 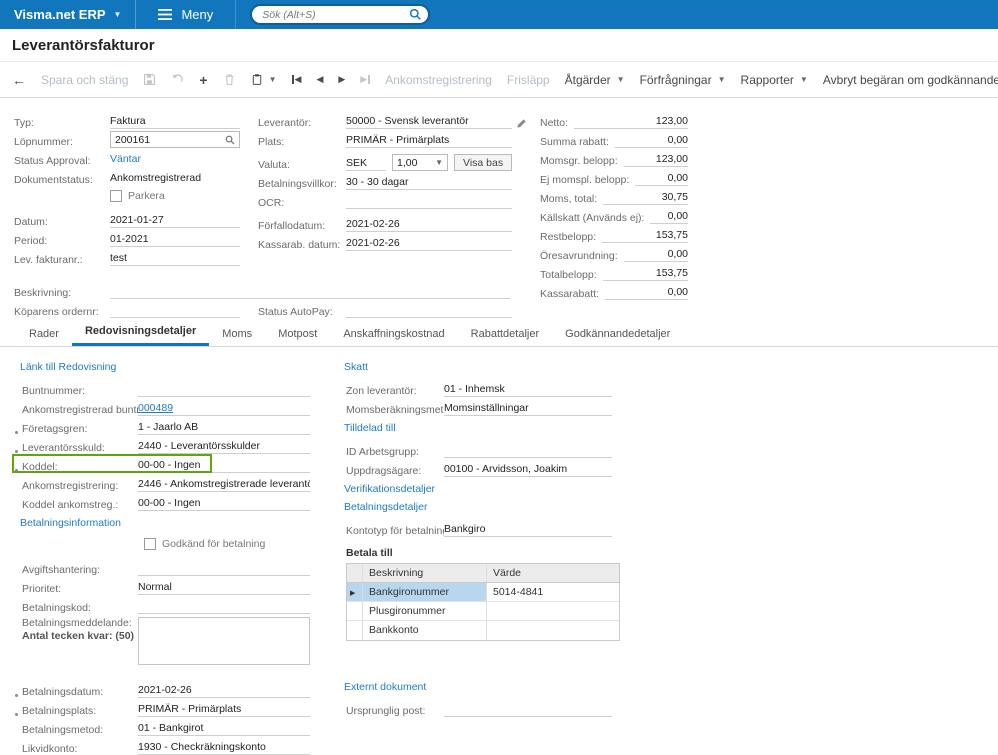 What do you see at coordinates (355, 630) in the screenshot?
I see `row-marker-cell` at bounding box center [355, 630].